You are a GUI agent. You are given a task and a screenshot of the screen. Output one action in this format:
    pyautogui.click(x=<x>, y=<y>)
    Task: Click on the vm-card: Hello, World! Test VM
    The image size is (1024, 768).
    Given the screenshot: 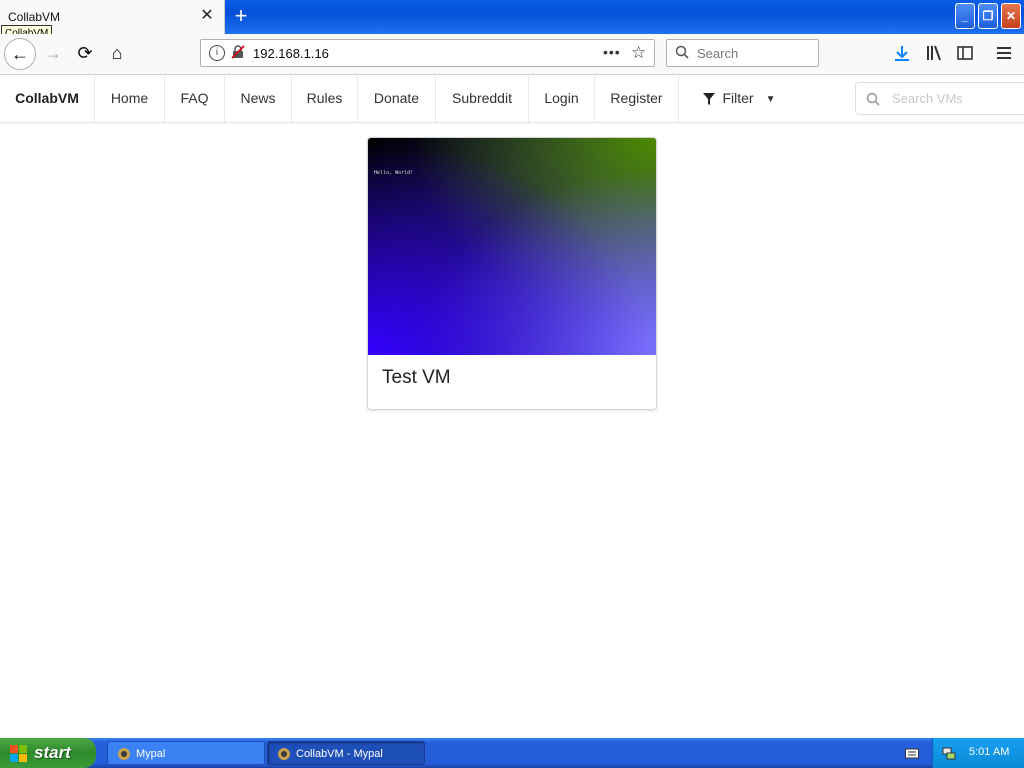 What is the action you would take?
    pyautogui.click(x=512, y=273)
    